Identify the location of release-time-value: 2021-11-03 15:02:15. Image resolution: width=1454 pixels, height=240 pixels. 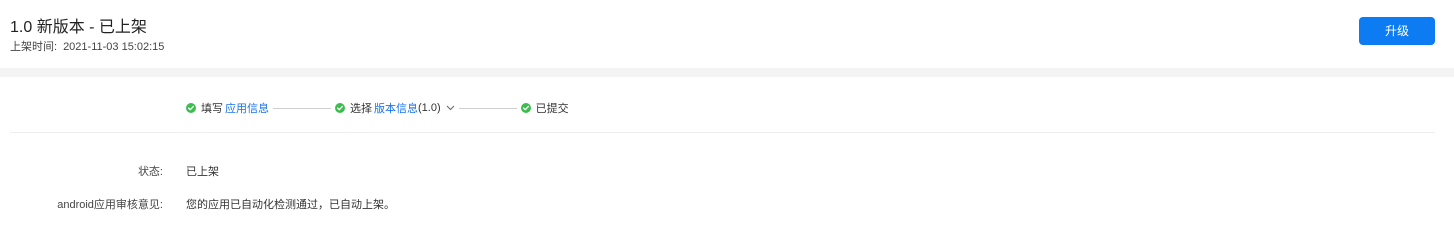
(114, 47).